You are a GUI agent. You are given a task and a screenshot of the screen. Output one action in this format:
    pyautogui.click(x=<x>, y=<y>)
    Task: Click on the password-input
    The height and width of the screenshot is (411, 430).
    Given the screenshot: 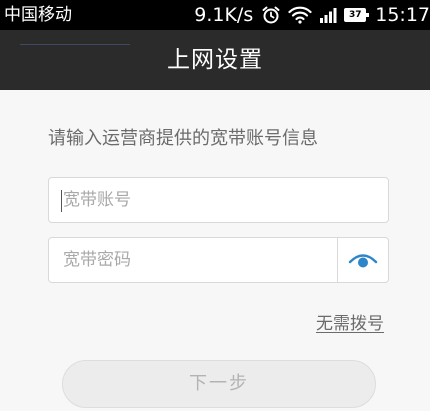 What is the action you would take?
    pyautogui.click(x=198, y=260)
    